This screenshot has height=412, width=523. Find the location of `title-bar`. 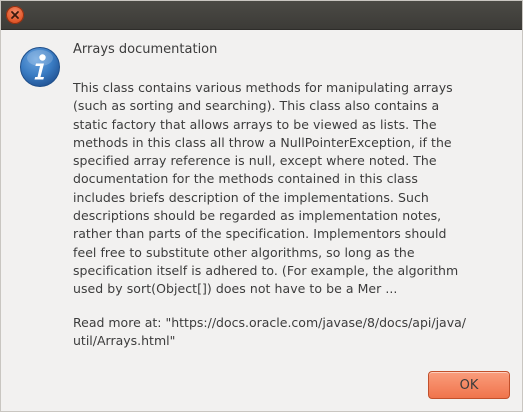

title-bar is located at coordinates (261, 15).